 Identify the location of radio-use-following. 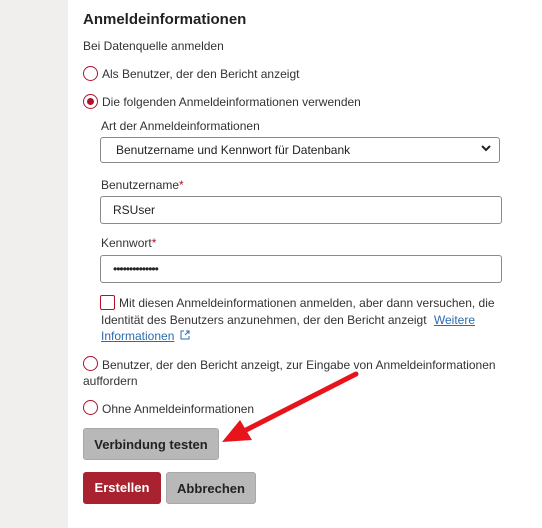
(90, 101).